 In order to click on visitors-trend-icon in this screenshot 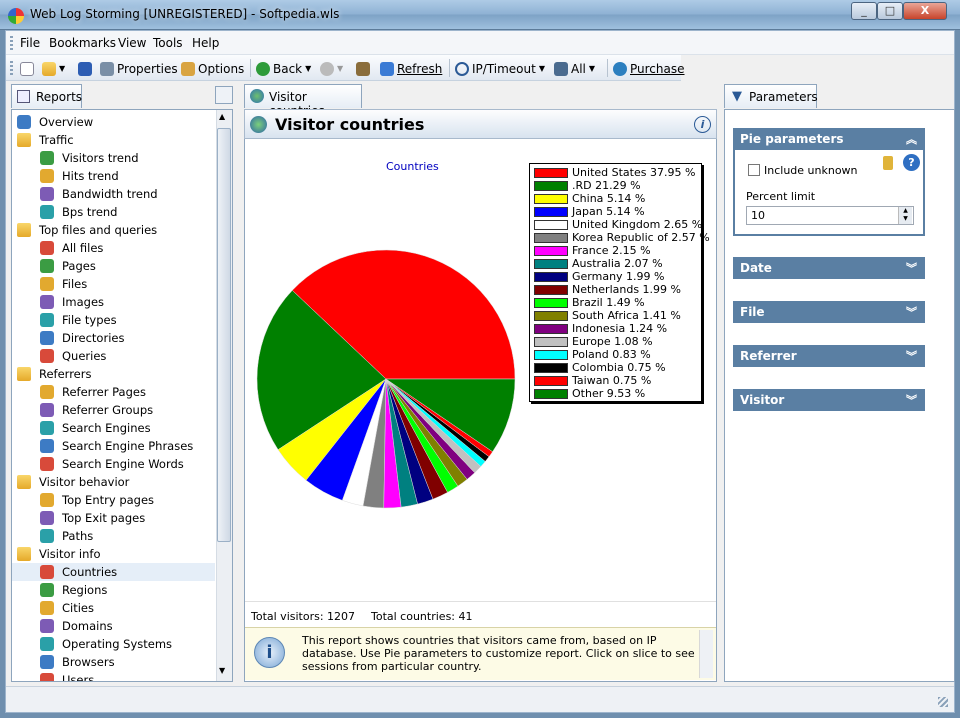, I will do `click(47, 158)`.